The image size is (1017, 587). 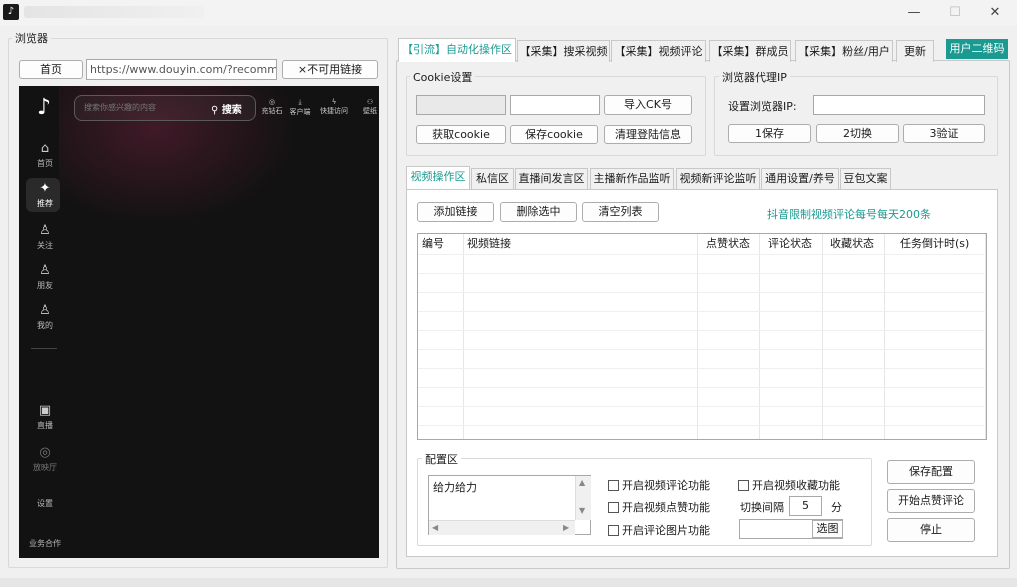 What do you see at coordinates (750, 51) in the screenshot?
I see `tab-collect-members: 【采集】群成员` at bounding box center [750, 51].